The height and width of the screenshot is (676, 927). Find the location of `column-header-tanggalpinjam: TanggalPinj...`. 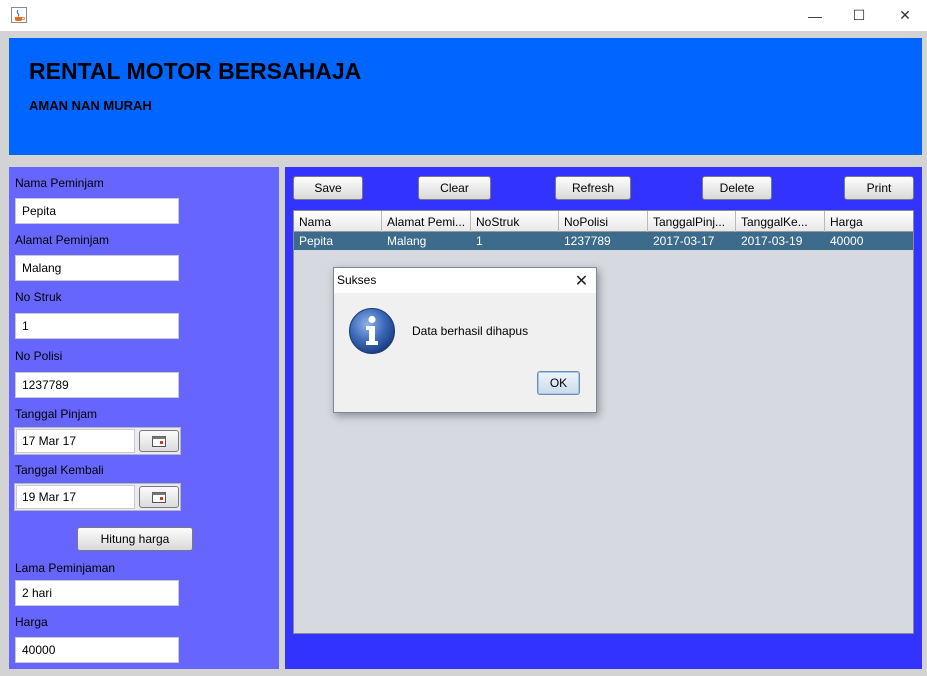

column-header-tanggalpinjam: TanggalPinj... is located at coordinates (692, 221).